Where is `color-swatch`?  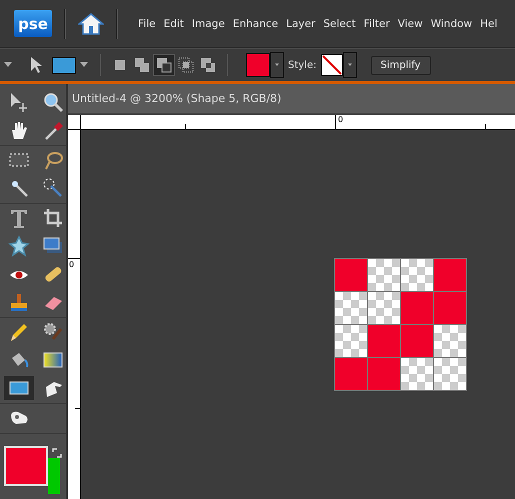
color-swatch is located at coordinates (258, 65).